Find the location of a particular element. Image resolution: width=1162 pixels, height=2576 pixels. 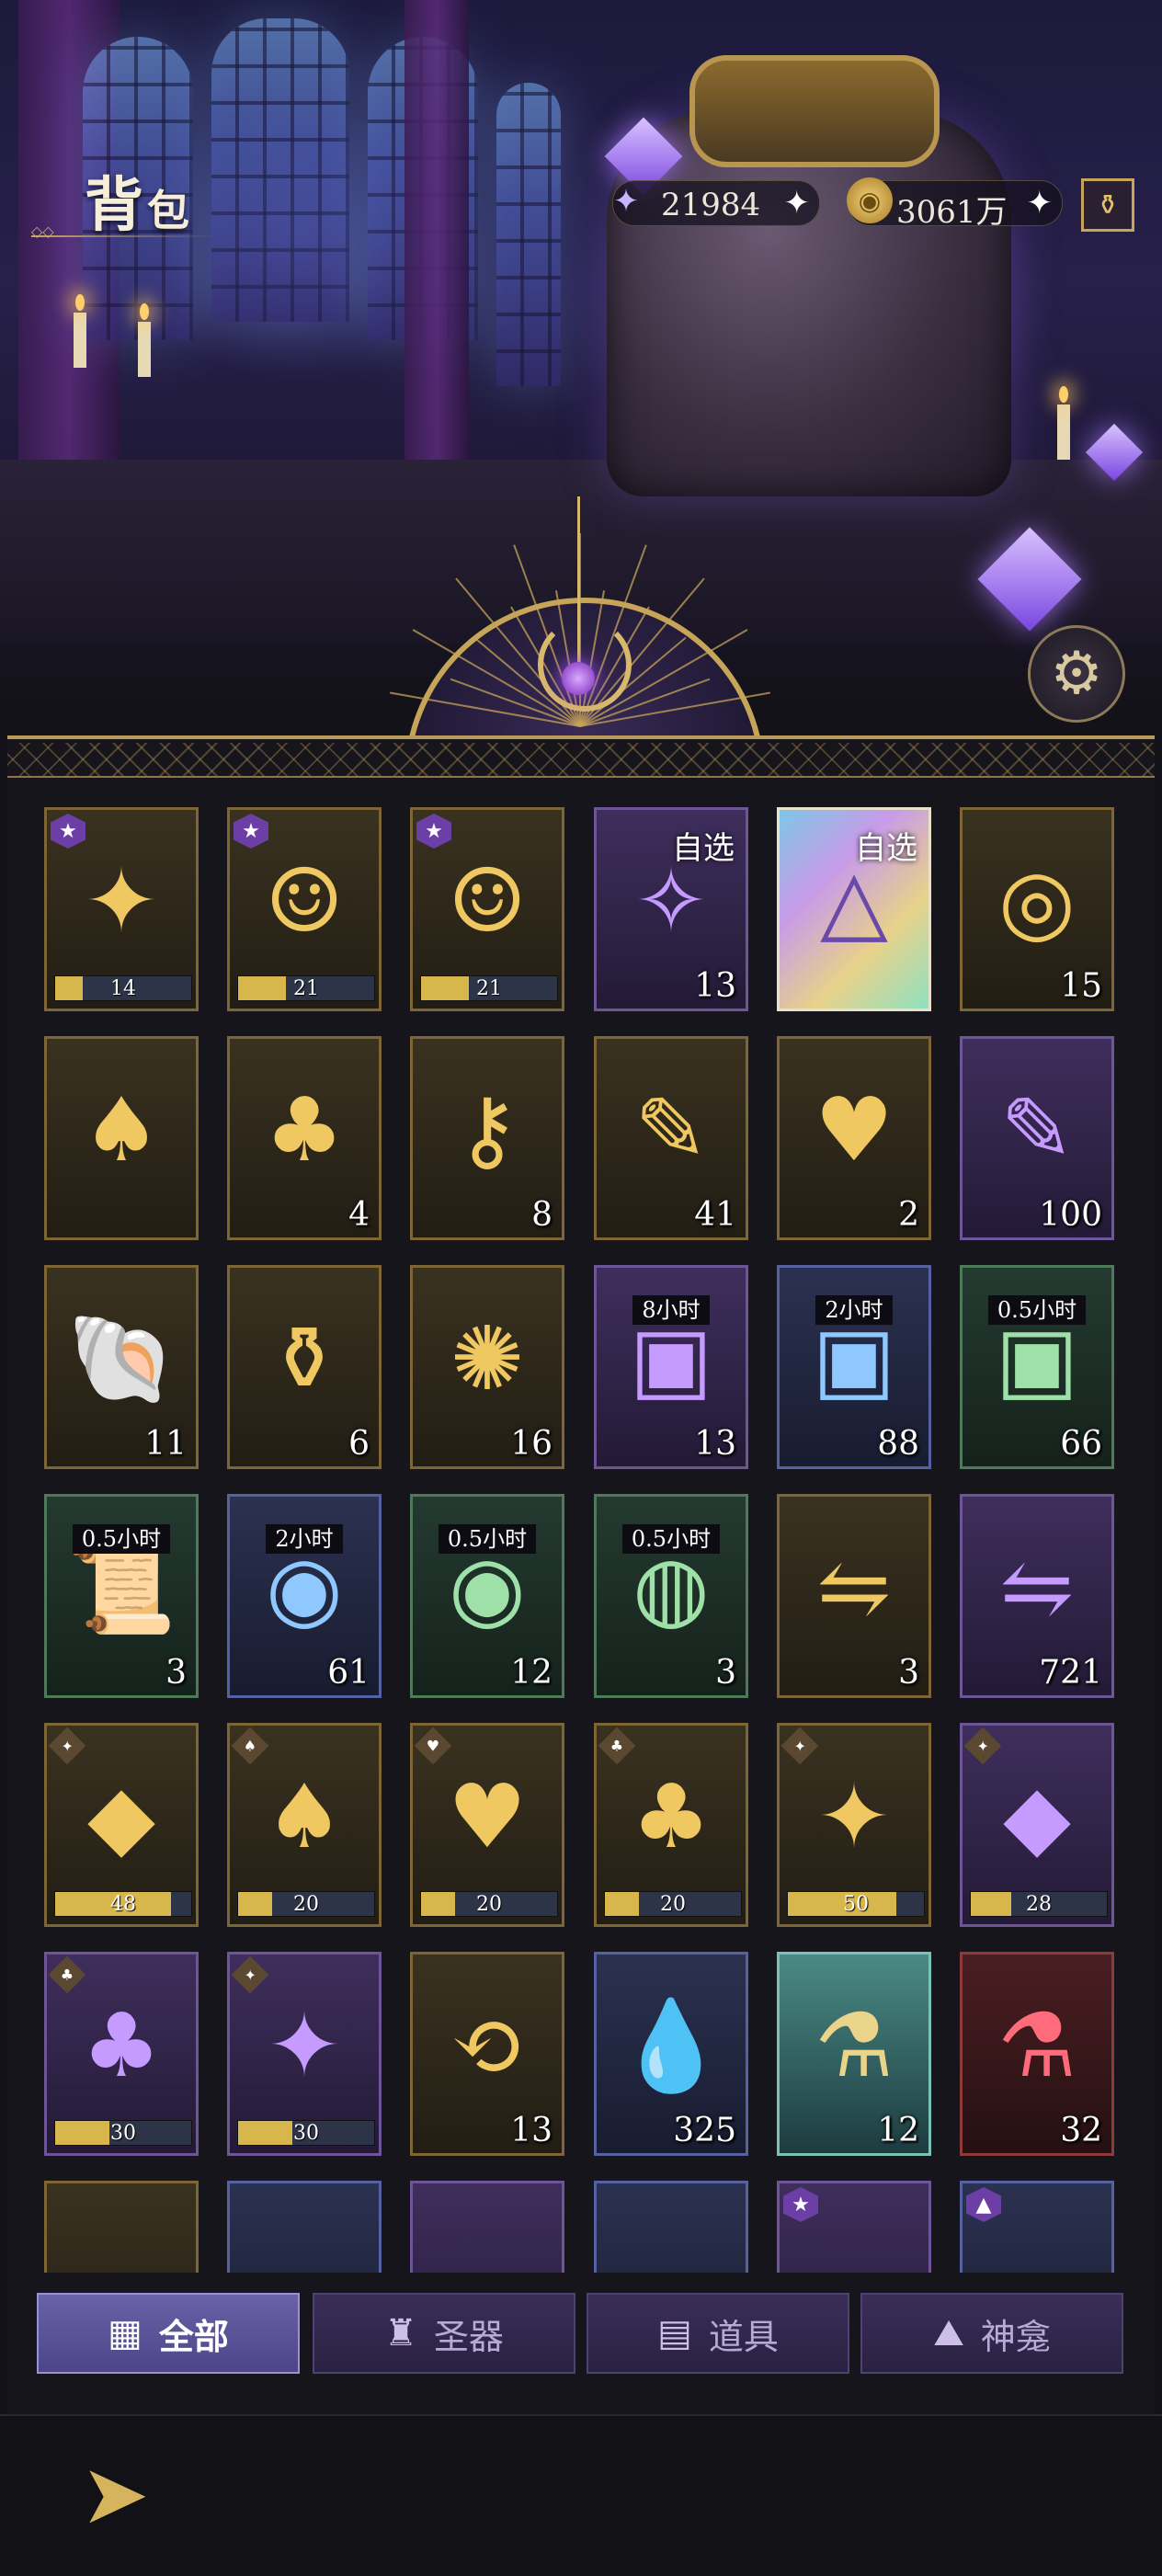

tab-props: ▤ 道具 is located at coordinates (718, 2333).